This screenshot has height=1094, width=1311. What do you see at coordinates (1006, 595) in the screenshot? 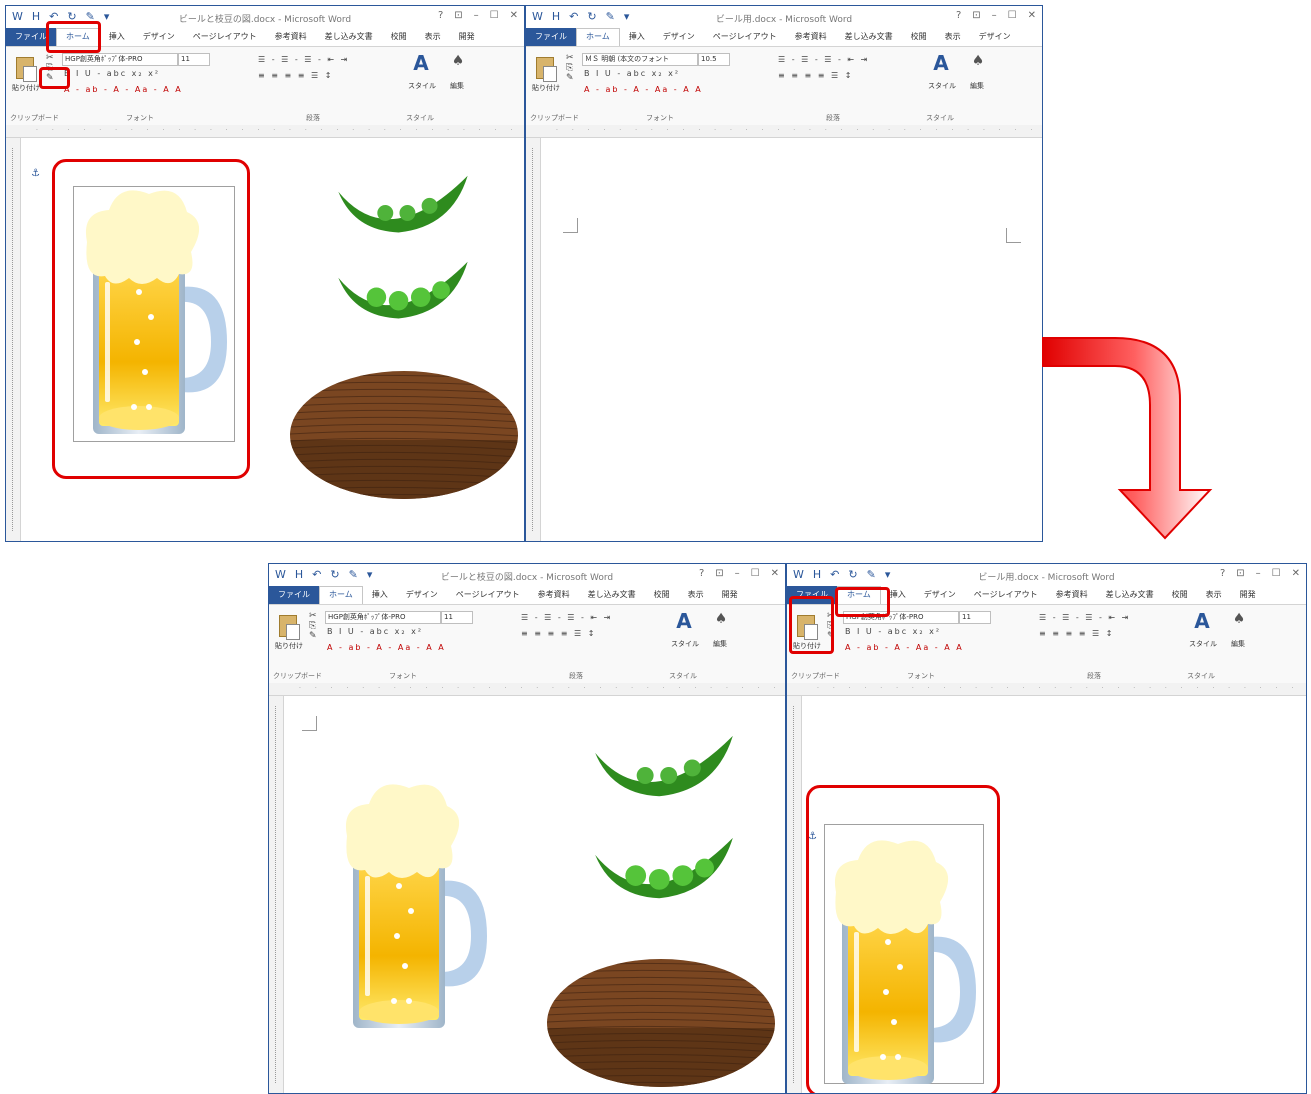
I see `ribbon-tab: ページレイアウト` at bounding box center [1006, 595].